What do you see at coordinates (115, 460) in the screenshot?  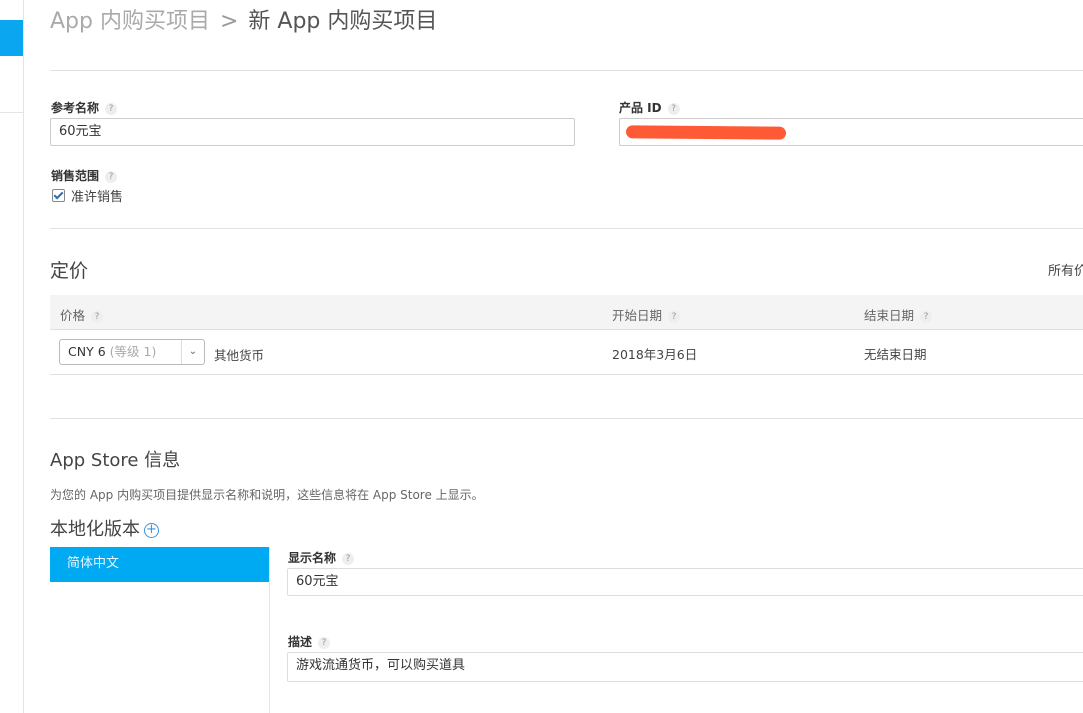 I see `appstore-title: App Store 信息` at bounding box center [115, 460].